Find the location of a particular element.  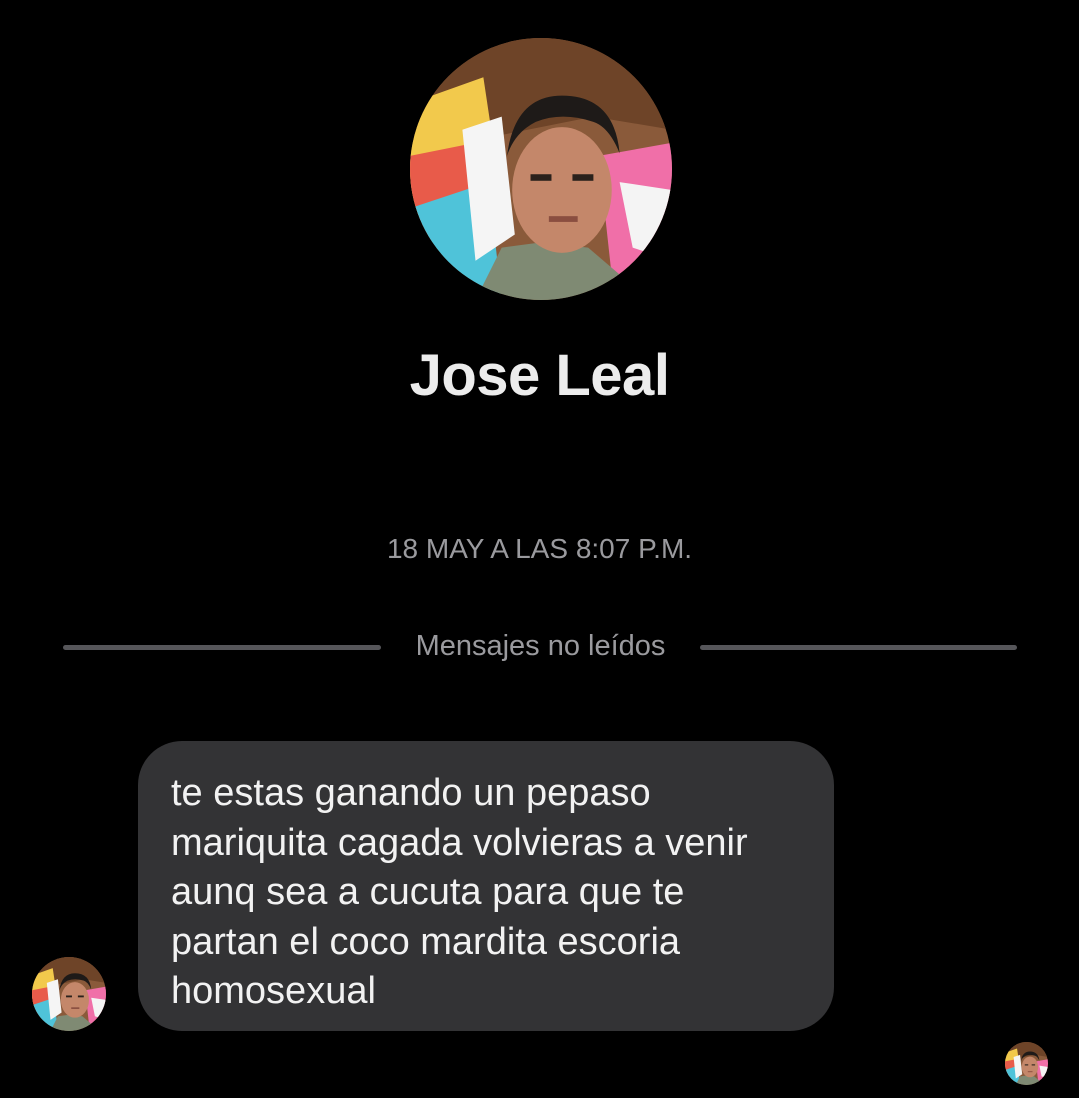

profile-avatar is located at coordinates (541, 169).